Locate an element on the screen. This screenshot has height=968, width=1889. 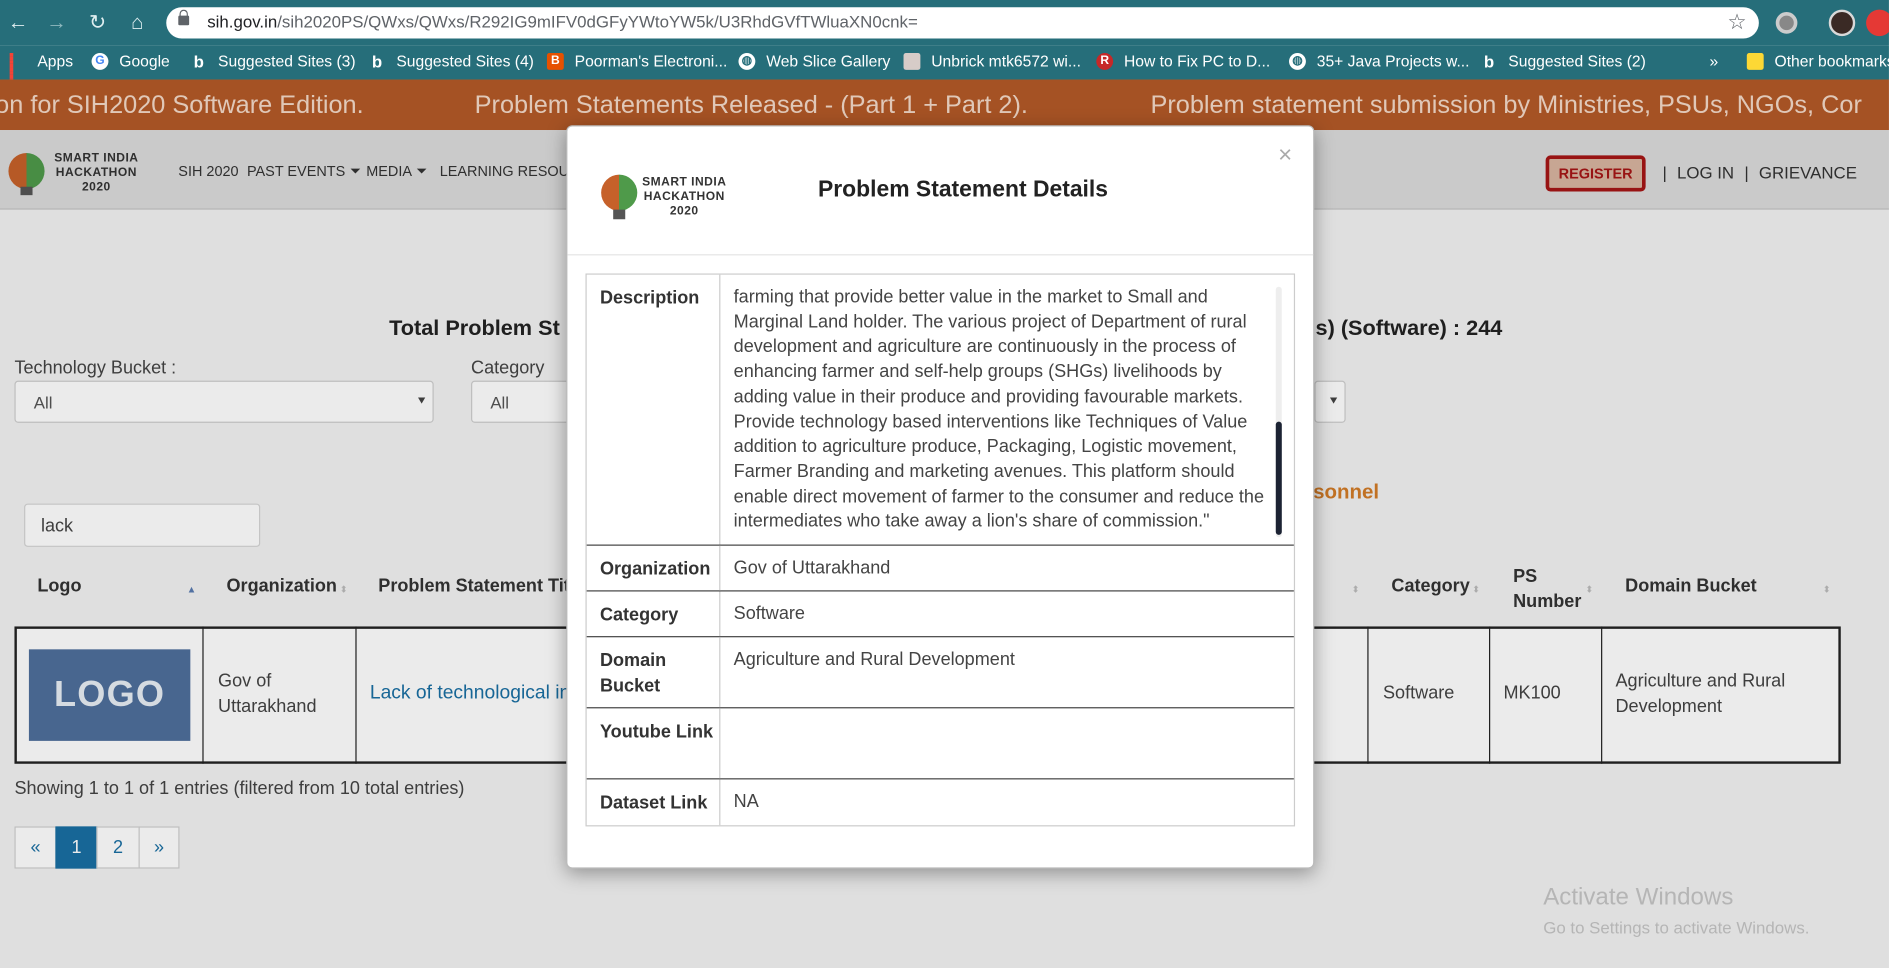
detail-key: Domain Bucket is located at coordinates (654, 672).